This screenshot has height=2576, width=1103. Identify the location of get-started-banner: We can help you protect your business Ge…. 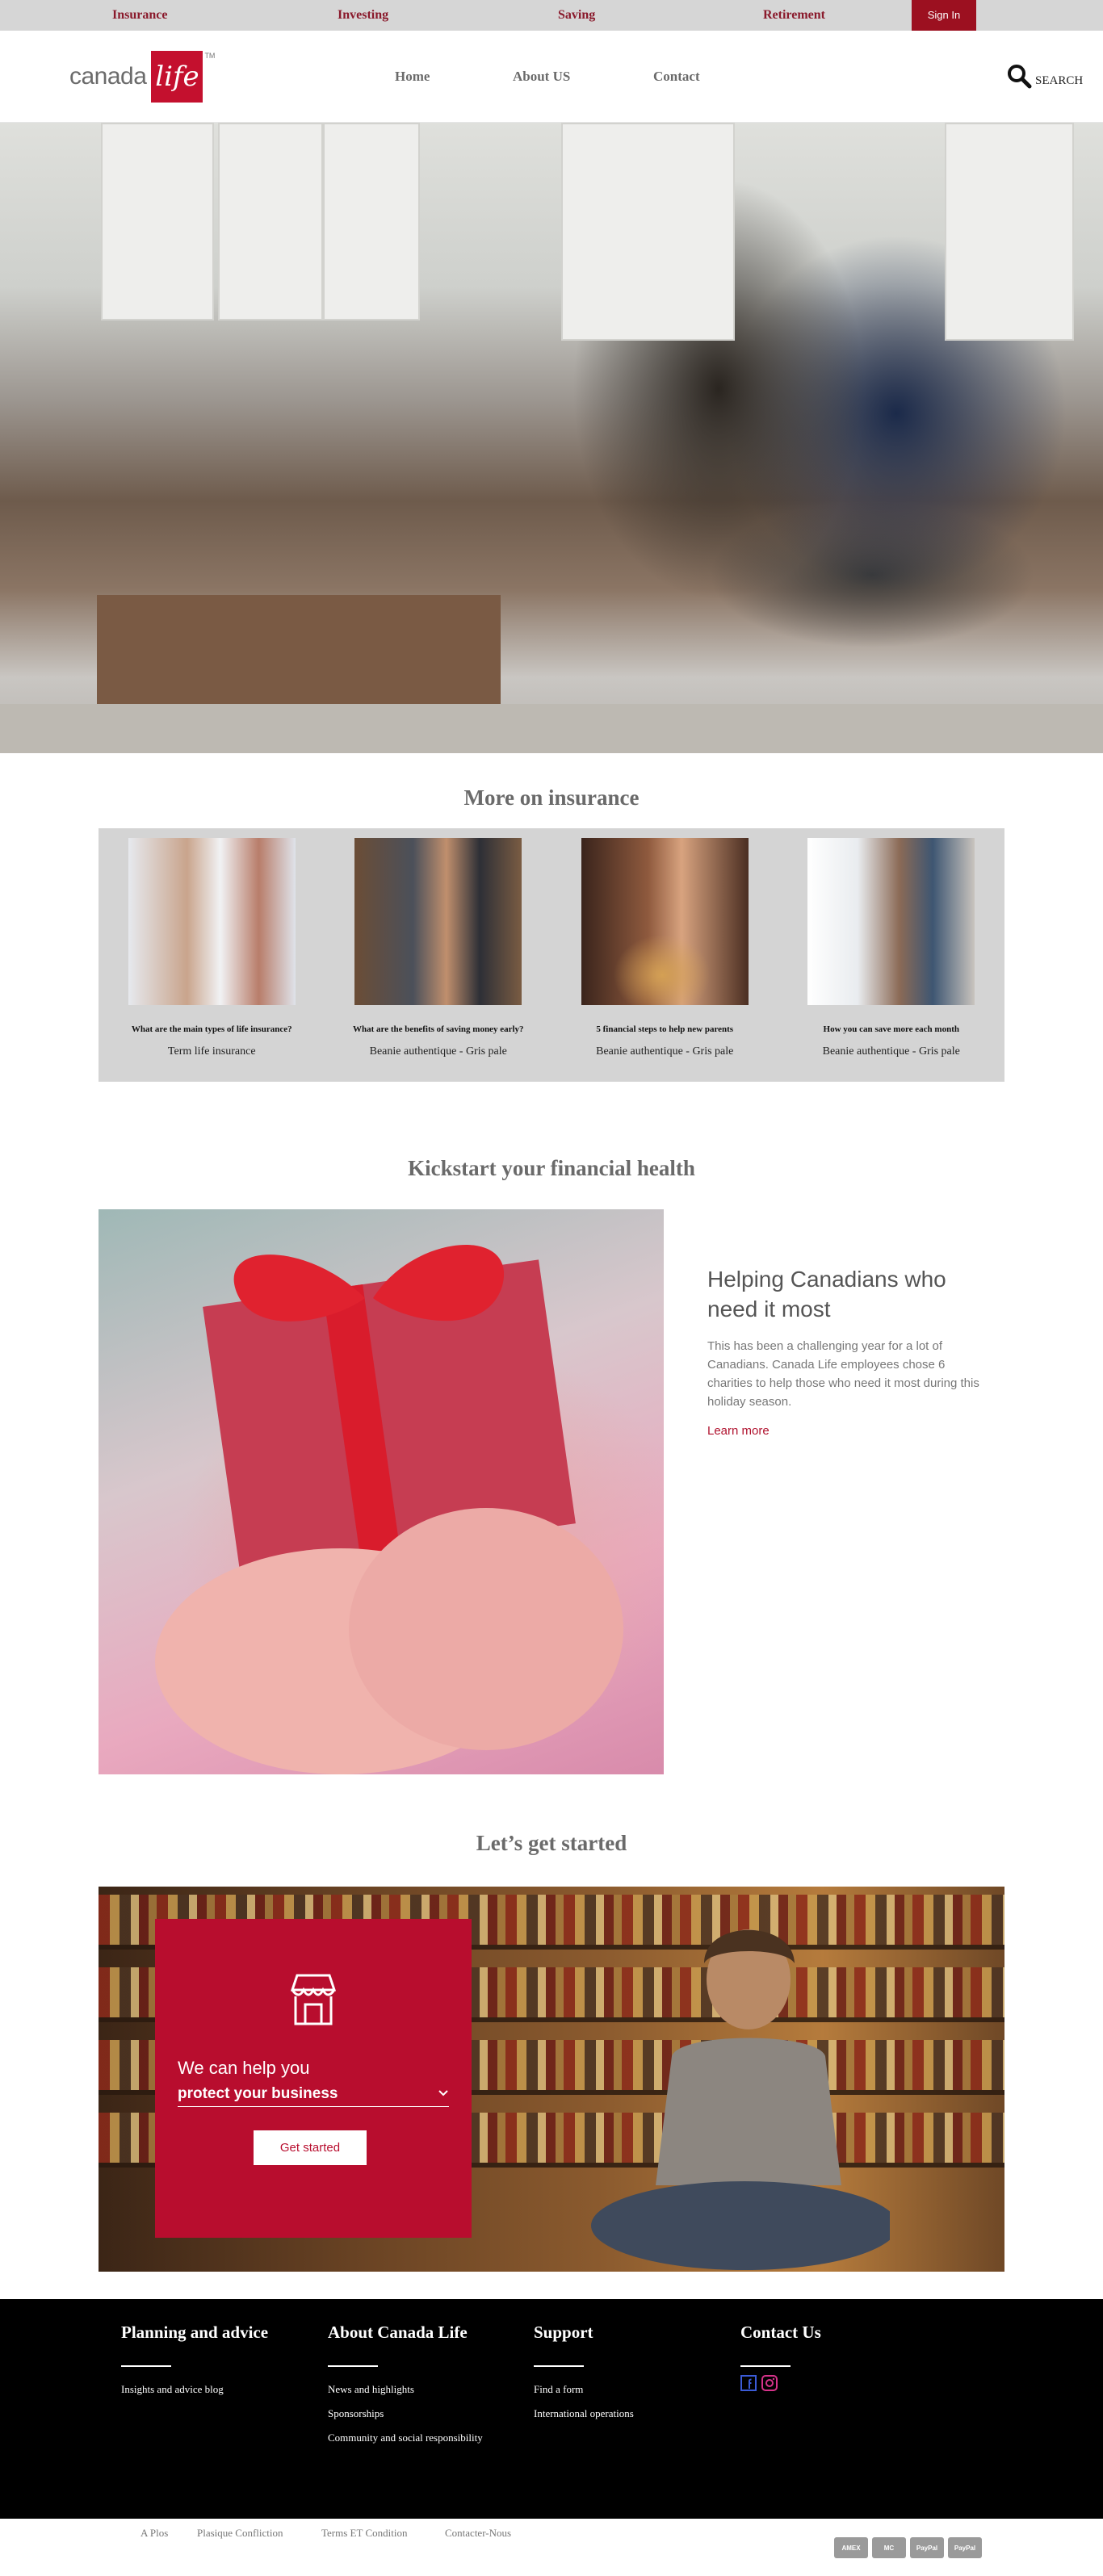
(551, 2079).